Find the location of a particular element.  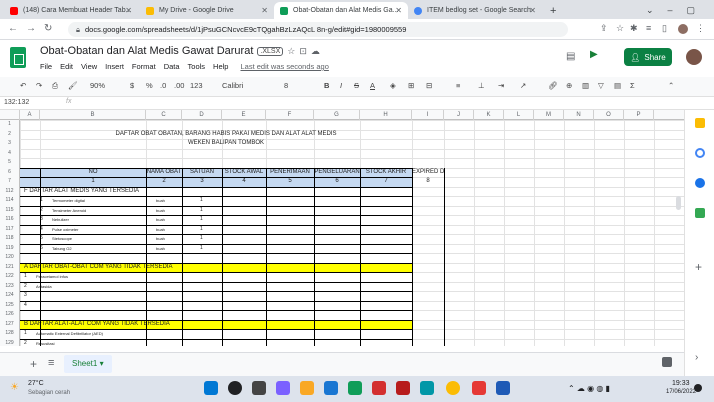

column-number: 2 is located at coordinates (164, 181).